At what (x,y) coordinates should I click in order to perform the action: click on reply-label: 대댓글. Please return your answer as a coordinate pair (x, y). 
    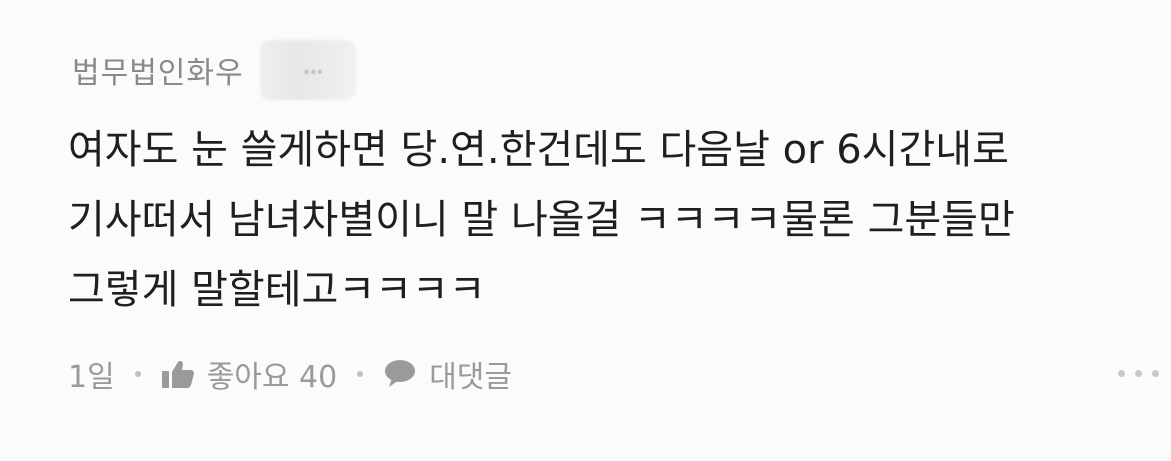
    Looking at the image, I should click on (471, 377).